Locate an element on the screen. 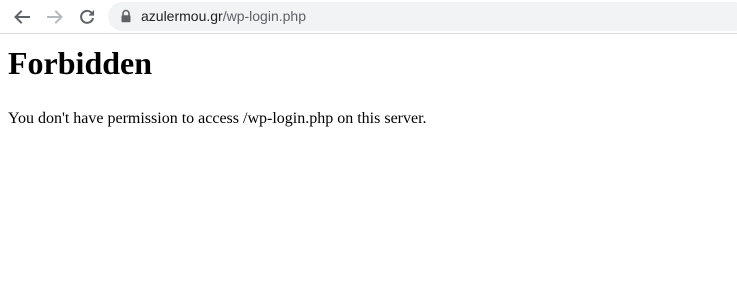  address-bar: azulermou.gr/wp-login.php is located at coordinates (422, 16).